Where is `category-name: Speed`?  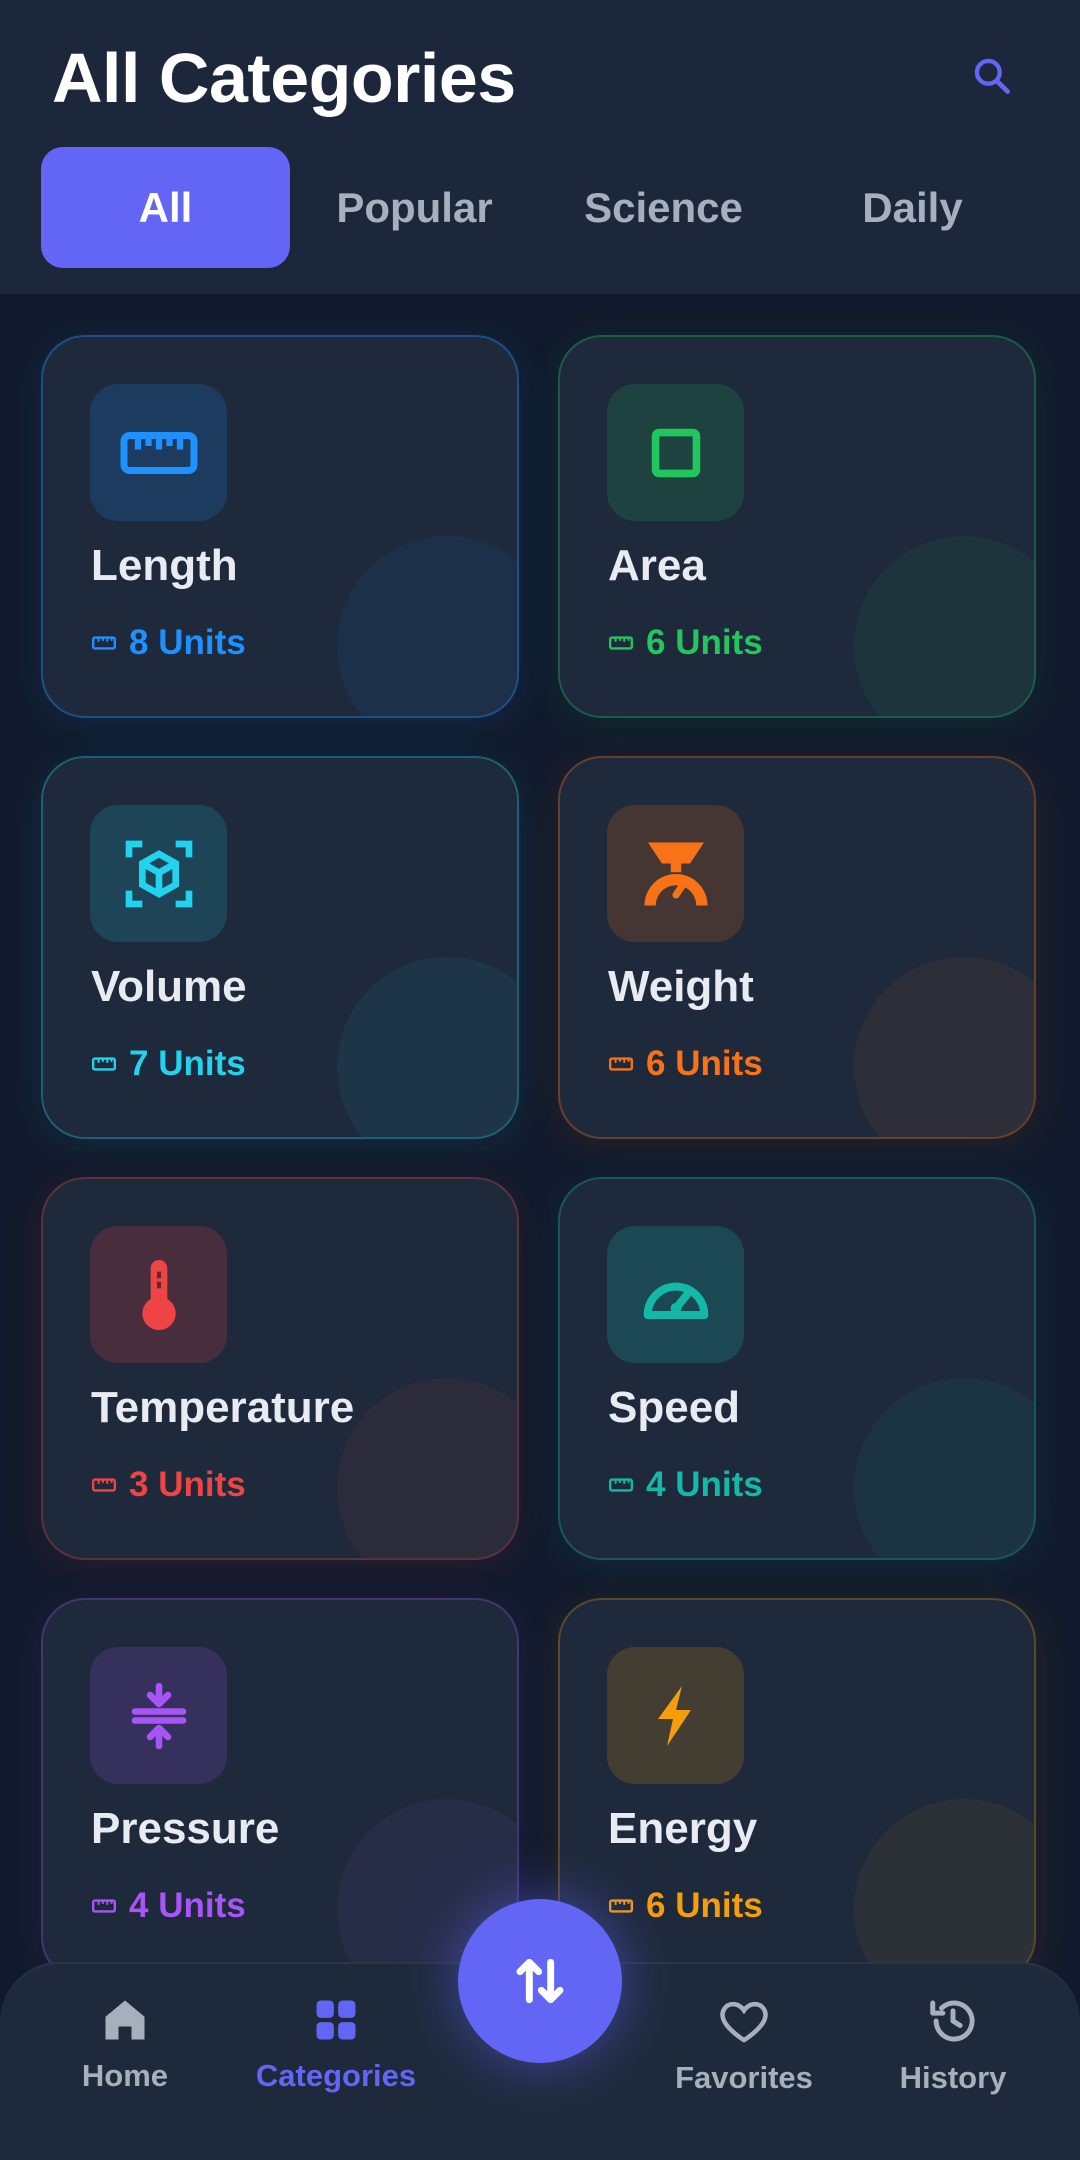 category-name: Speed is located at coordinates (674, 1407).